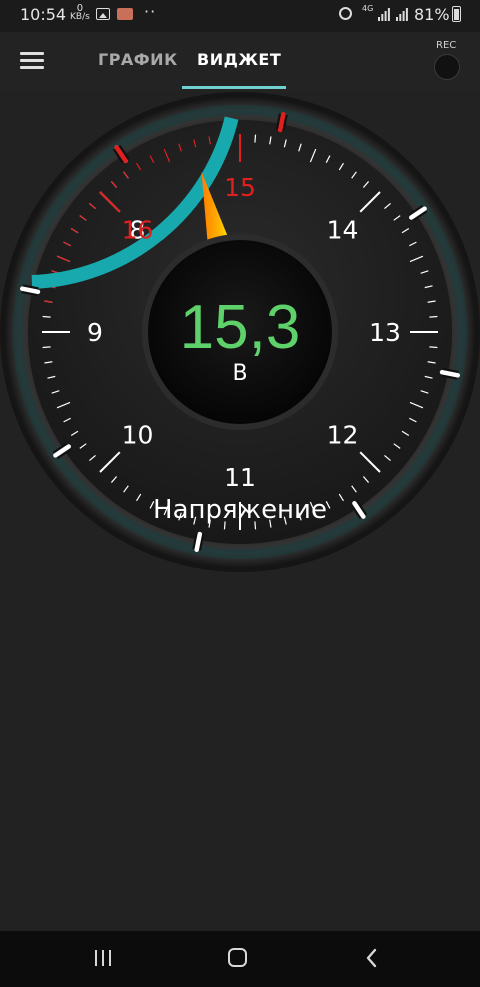 This screenshot has height=987, width=480. Describe the element at coordinates (456, 14) in the screenshot. I see `battery-icon` at that location.